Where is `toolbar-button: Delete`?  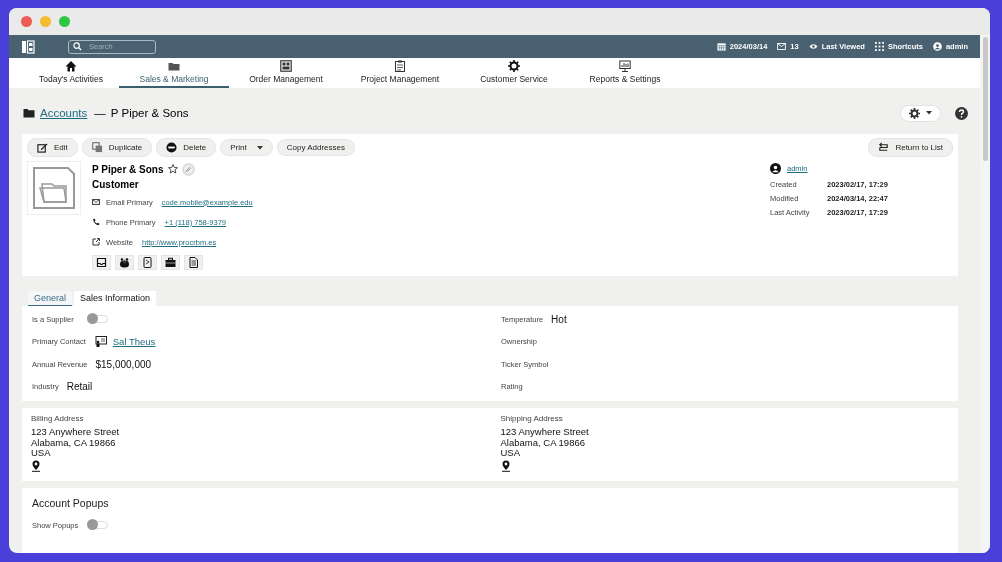 toolbar-button: Delete is located at coordinates (186, 147).